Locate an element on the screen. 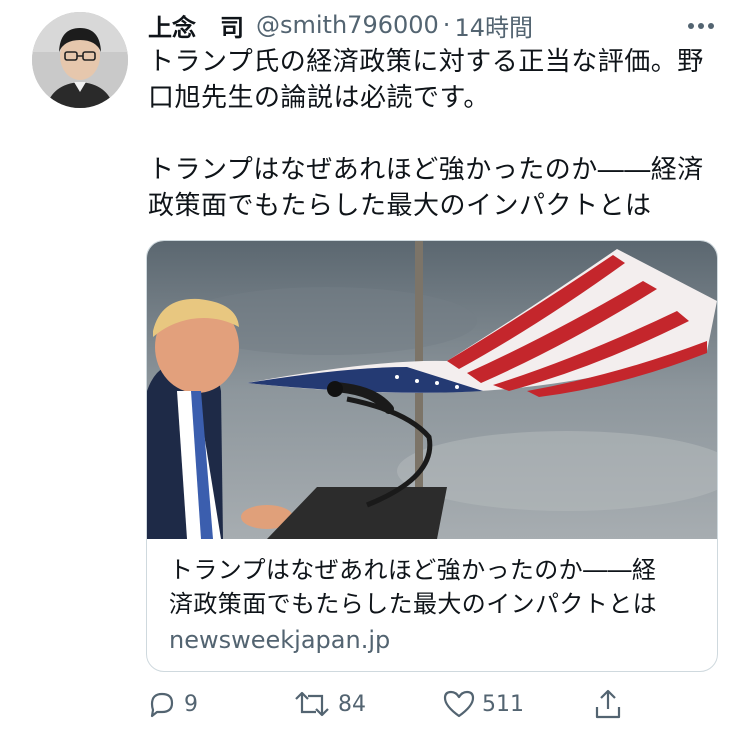  share-button is located at coordinates (611, 704).